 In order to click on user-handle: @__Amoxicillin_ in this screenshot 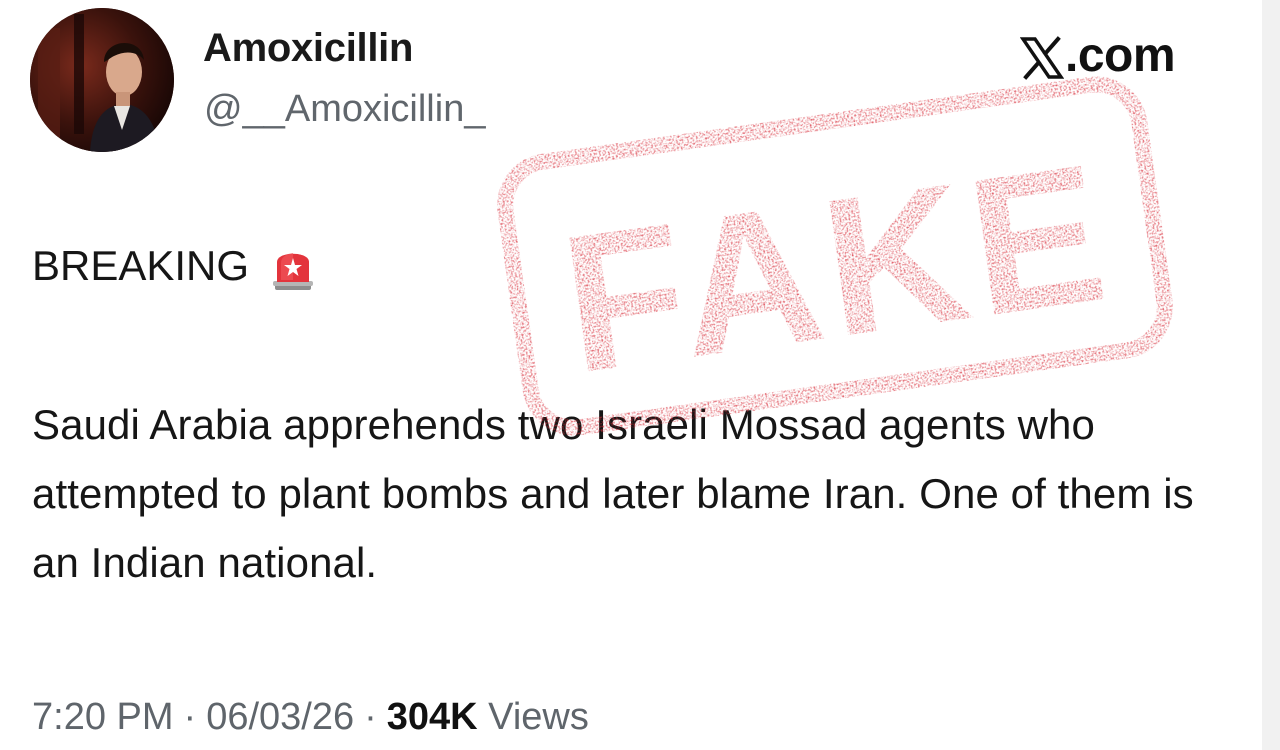, I will do `click(344, 109)`.